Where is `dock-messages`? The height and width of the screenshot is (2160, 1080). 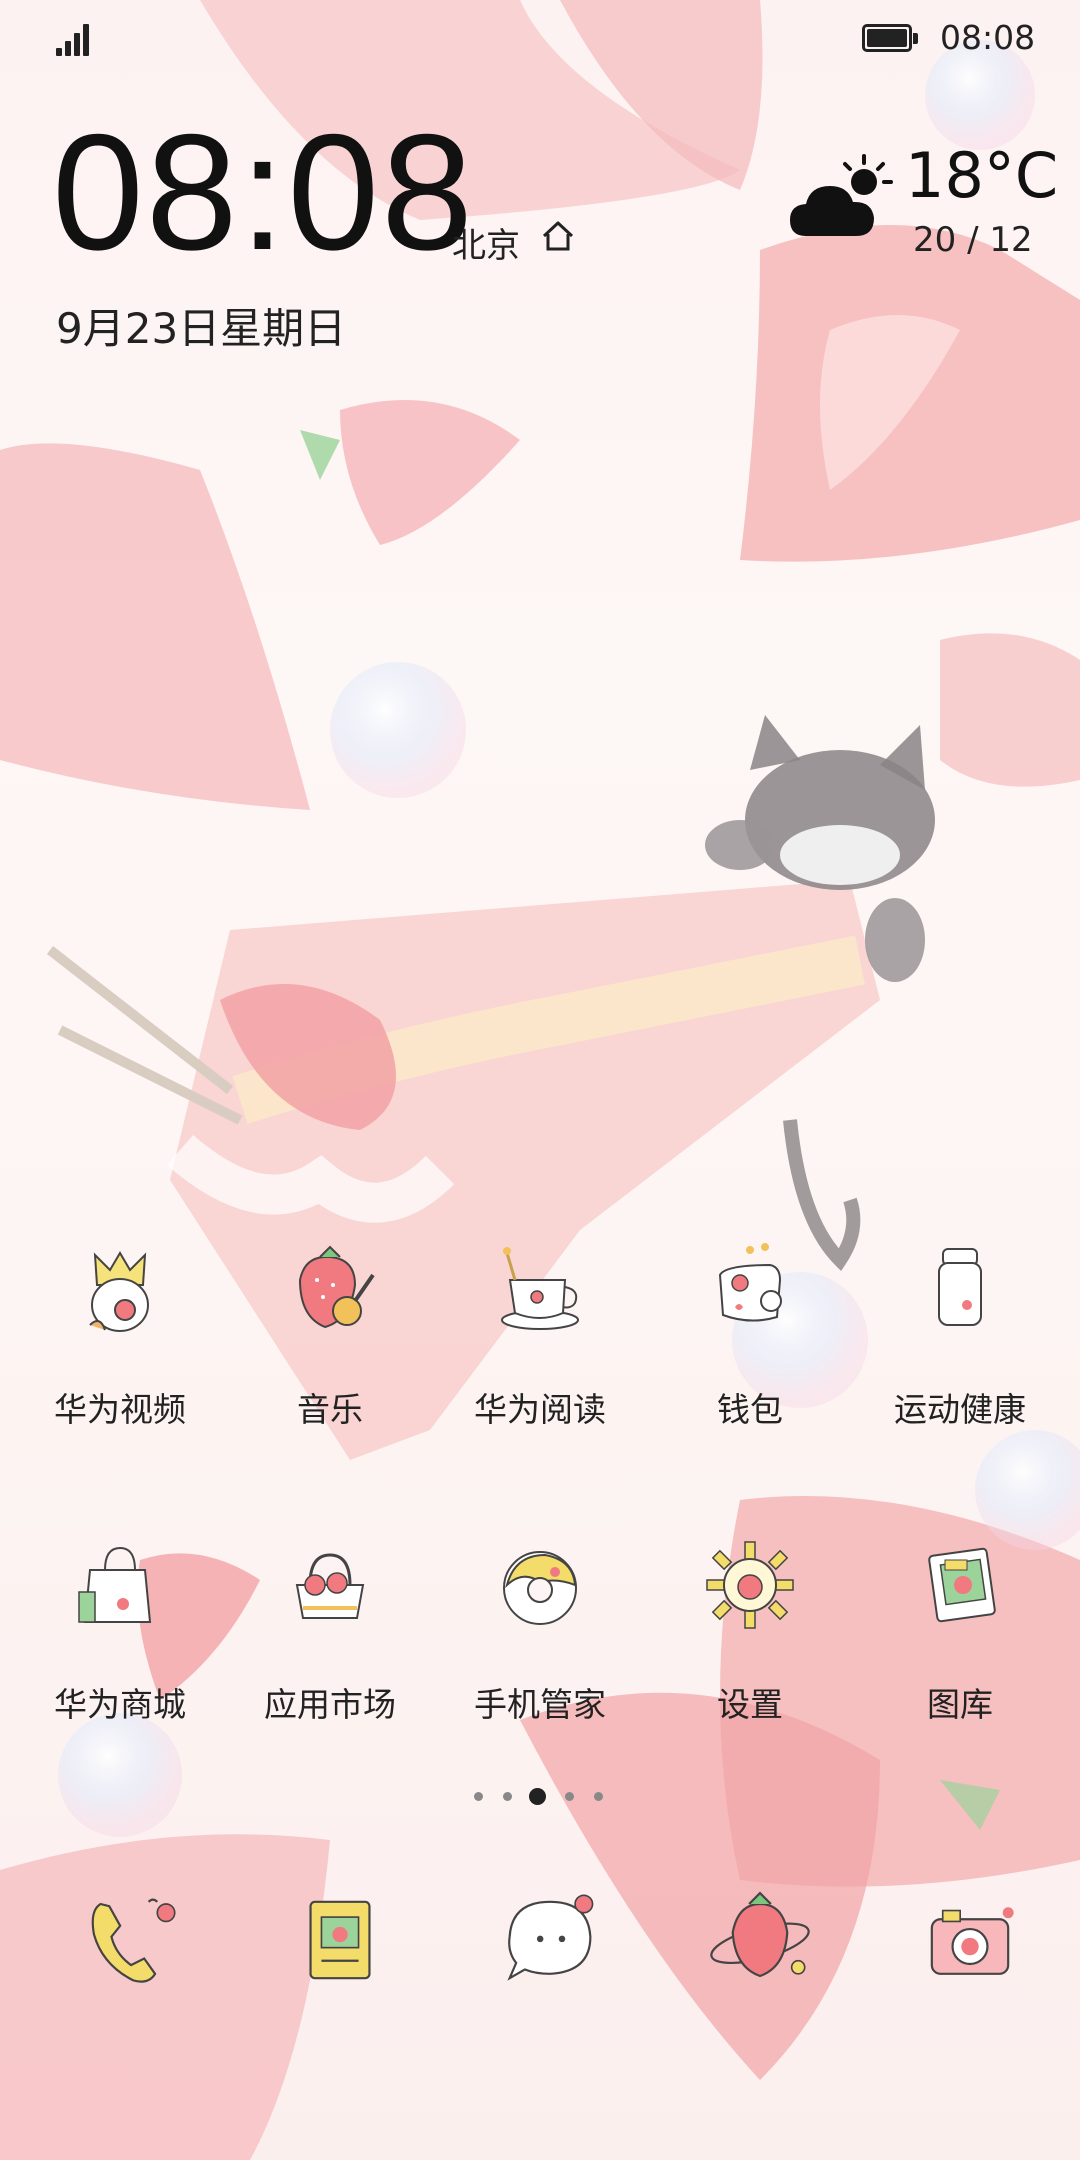 dock-messages is located at coordinates (550, 1940).